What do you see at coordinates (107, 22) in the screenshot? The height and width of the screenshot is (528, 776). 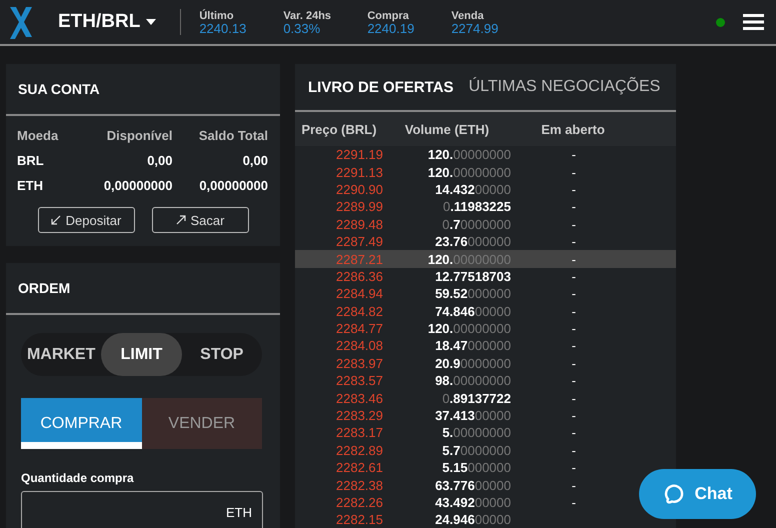 I see `pair-selector: ETH/BRL` at bounding box center [107, 22].